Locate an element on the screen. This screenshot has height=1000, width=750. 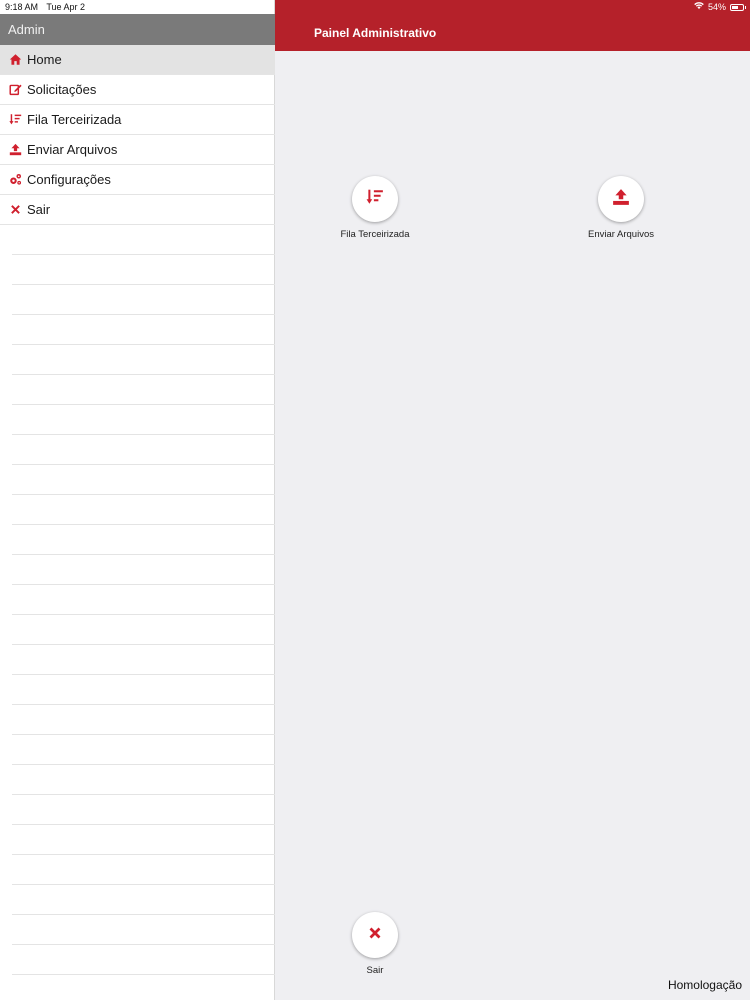
tile-fila-terceirizada: Fila Terceirizada is located at coordinates (375, 208).